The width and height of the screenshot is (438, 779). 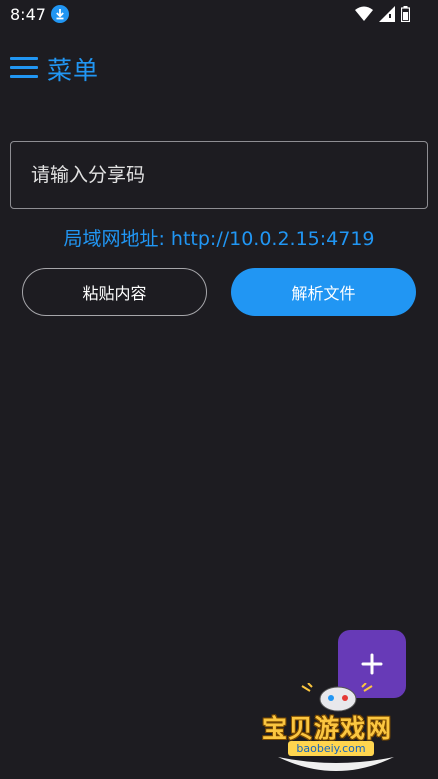 I want to click on watermark-arc, so click(x=336, y=764).